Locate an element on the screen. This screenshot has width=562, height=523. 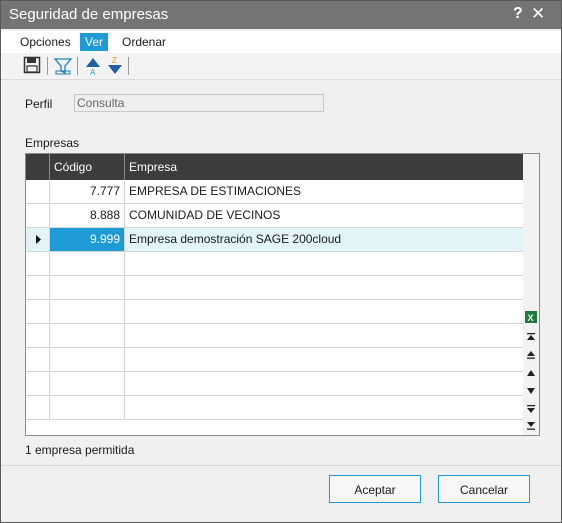
page-up-icon is located at coordinates (531, 357).